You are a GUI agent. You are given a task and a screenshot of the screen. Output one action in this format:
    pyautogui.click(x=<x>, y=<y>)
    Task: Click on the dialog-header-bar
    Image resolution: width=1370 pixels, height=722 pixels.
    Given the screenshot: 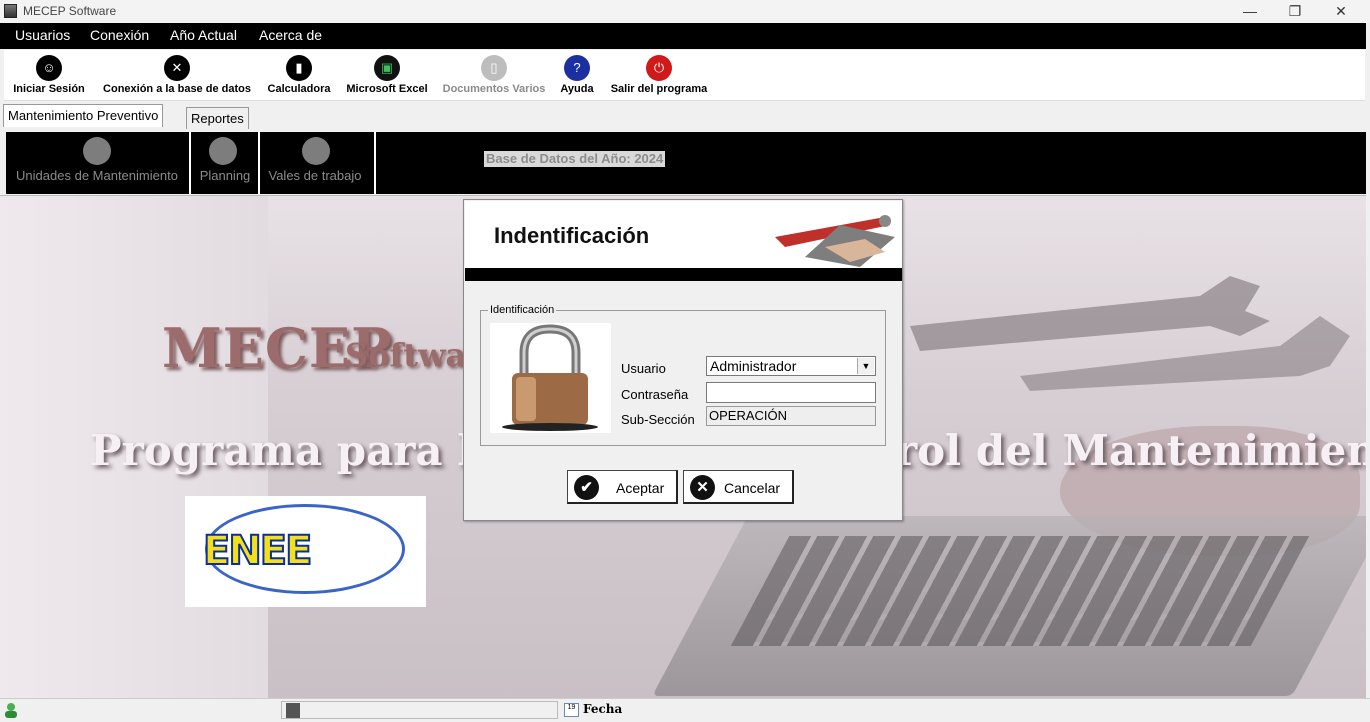 What is the action you would take?
    pyautogui.click(x=683, y=274)
    